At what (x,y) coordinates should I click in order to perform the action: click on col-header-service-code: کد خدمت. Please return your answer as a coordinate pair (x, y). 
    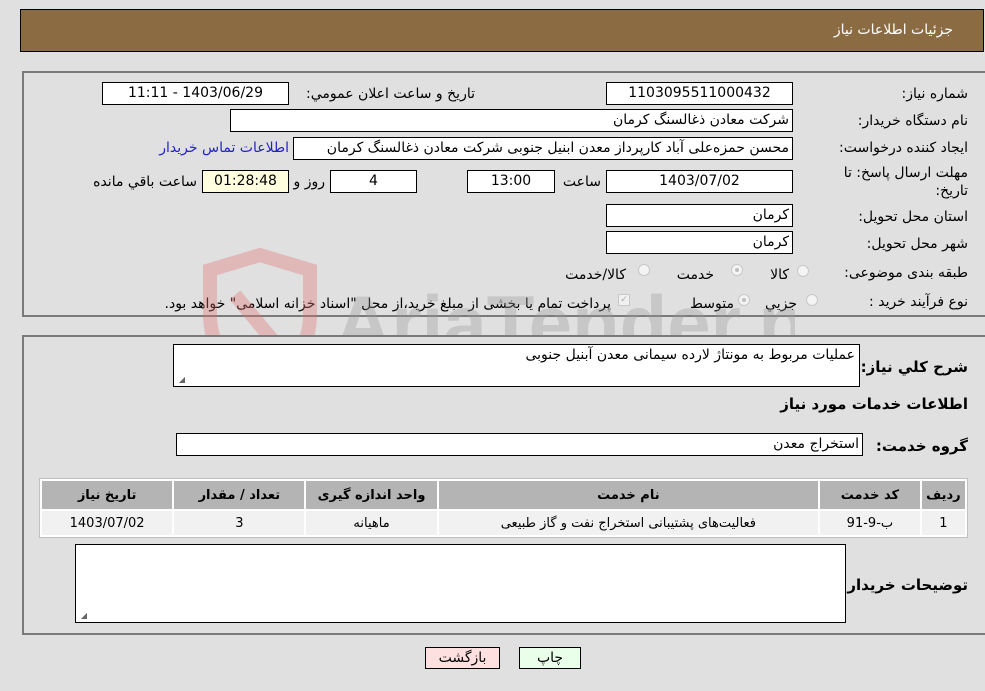
    Looking at the image, I should click on (870, 495).